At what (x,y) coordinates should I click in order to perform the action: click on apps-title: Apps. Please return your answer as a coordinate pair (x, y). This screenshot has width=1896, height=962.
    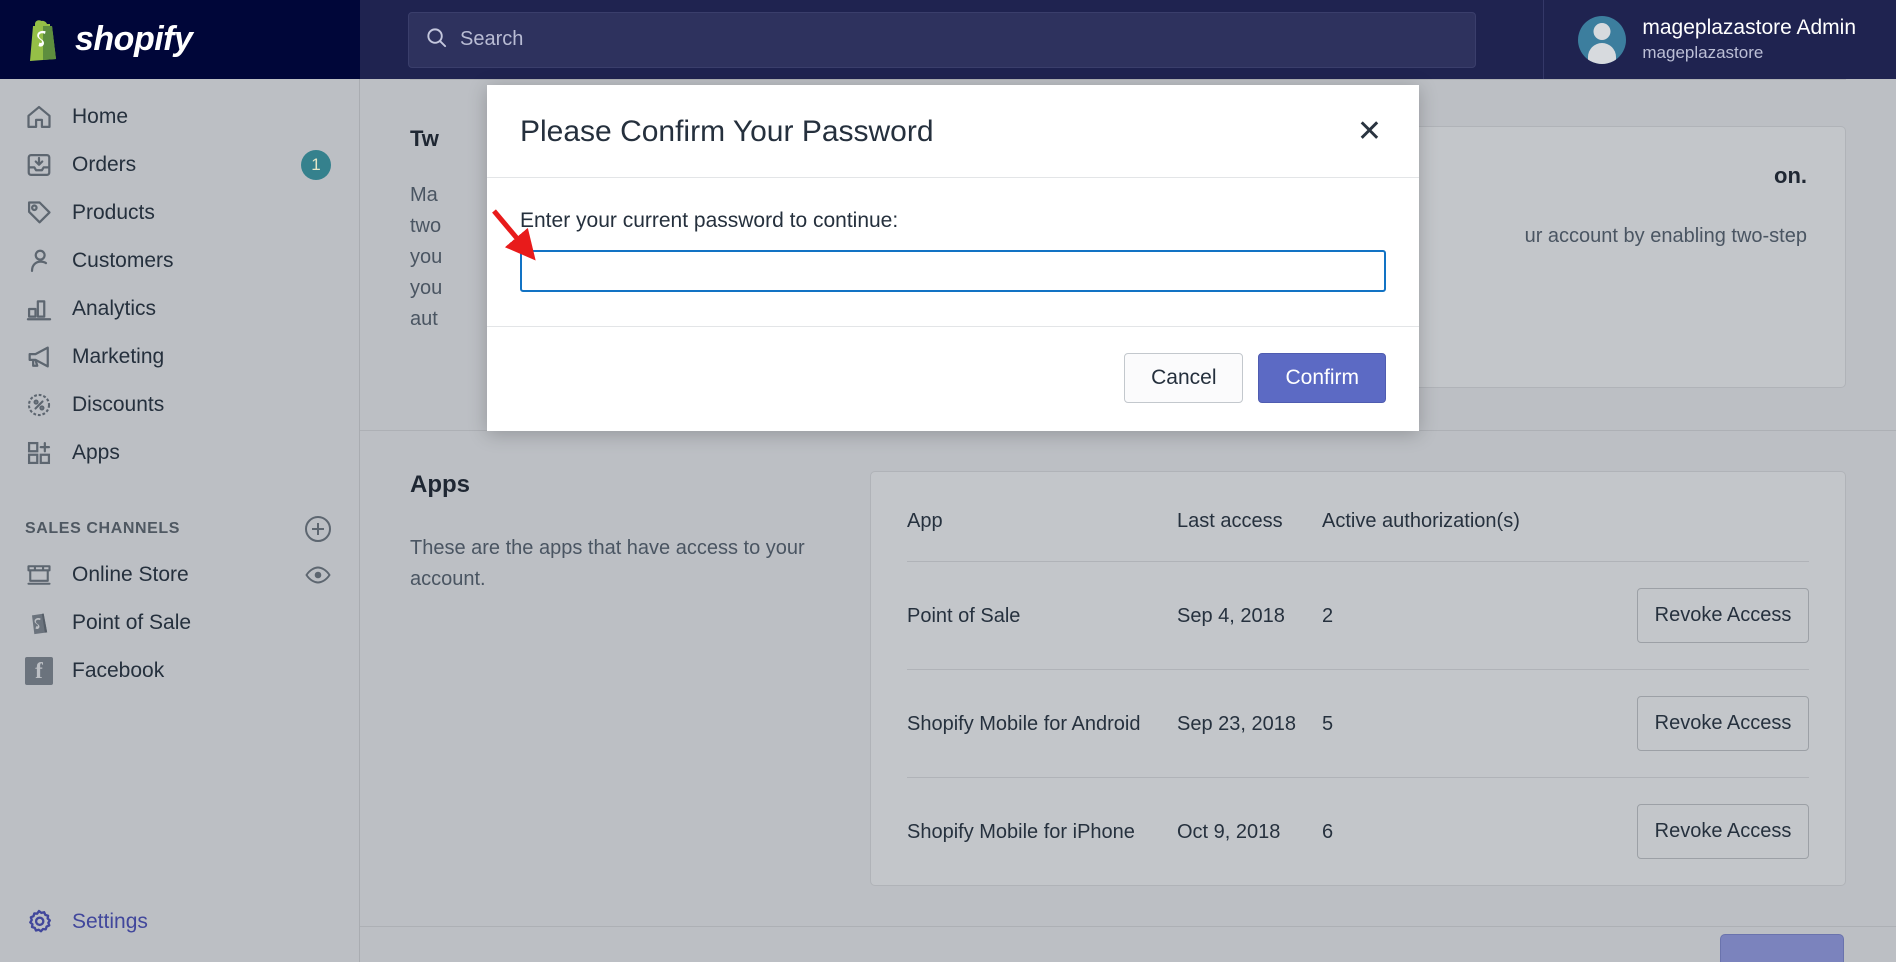
    Looking at the image, I should click on (440, 484).